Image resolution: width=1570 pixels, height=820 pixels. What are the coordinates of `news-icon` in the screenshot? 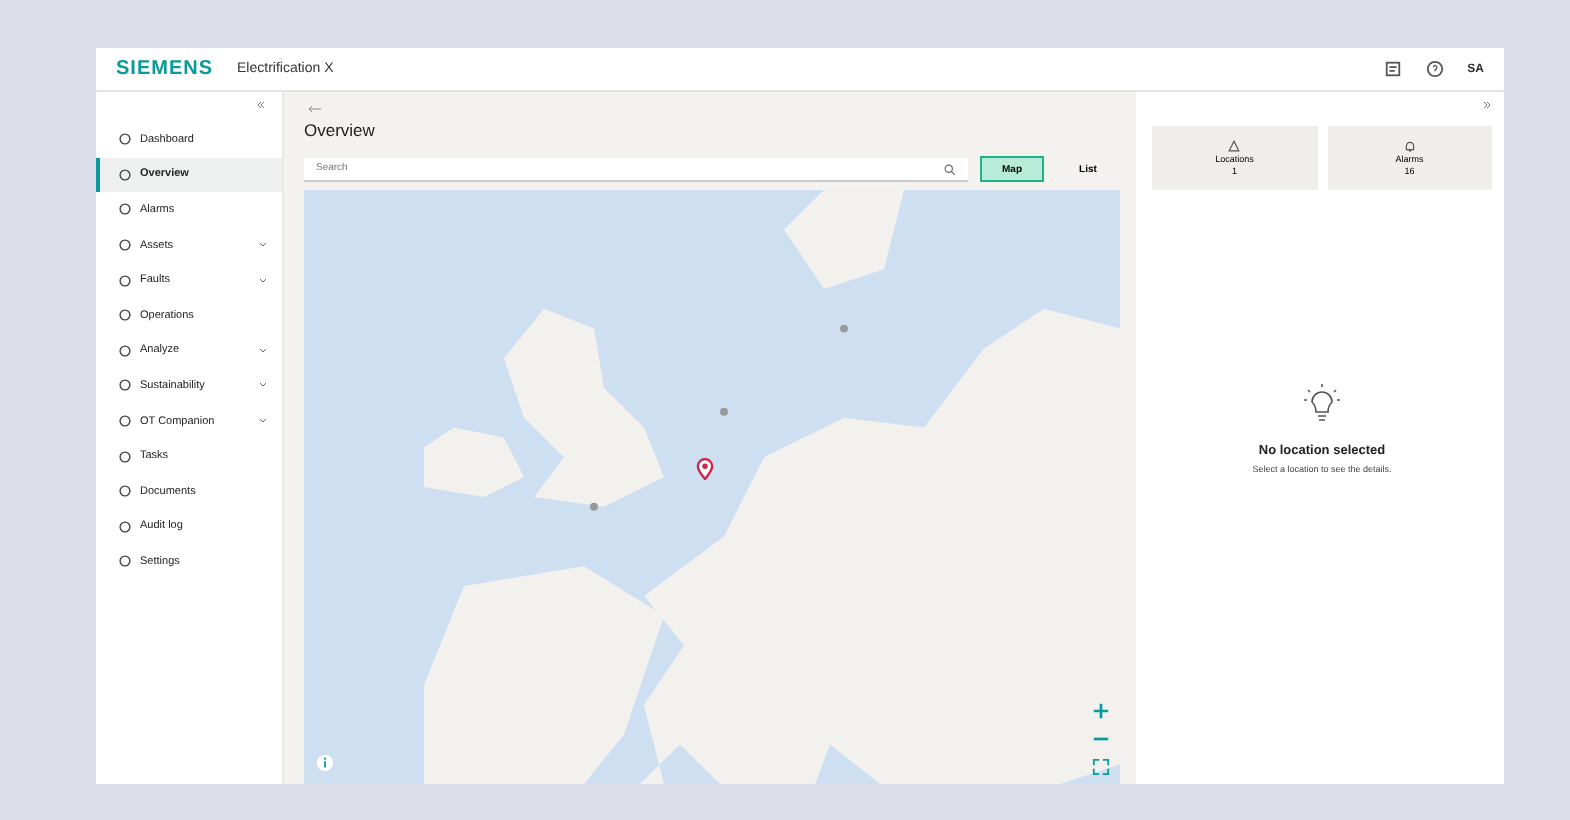 It's located at (1392, 69).